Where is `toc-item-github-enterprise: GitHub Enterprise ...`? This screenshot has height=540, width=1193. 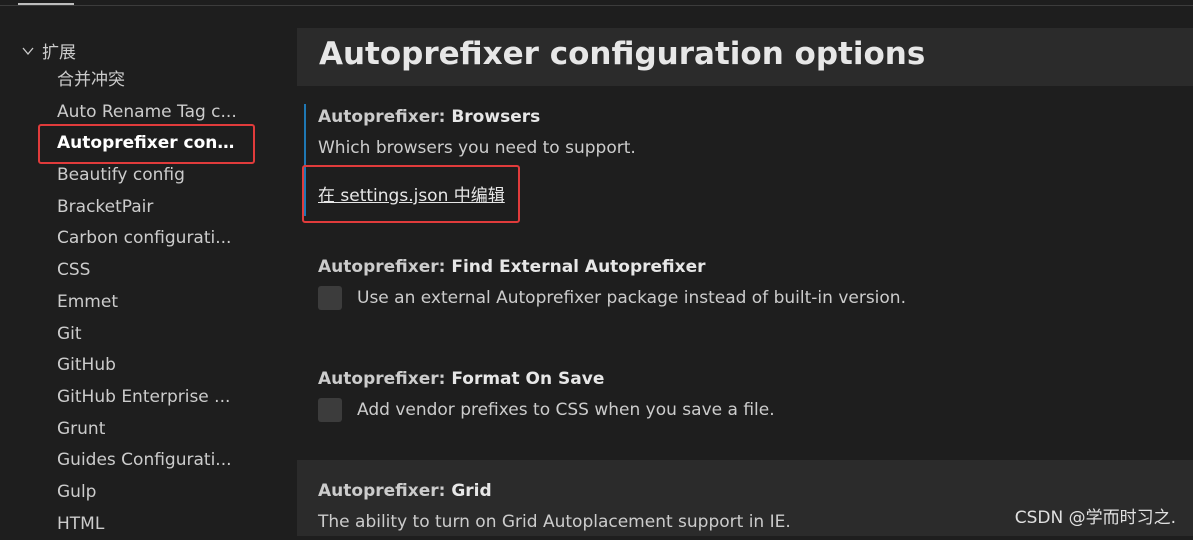 toc-item-github-enterprise: GitHub Enterprise ... is located at coordinates (118, 398).